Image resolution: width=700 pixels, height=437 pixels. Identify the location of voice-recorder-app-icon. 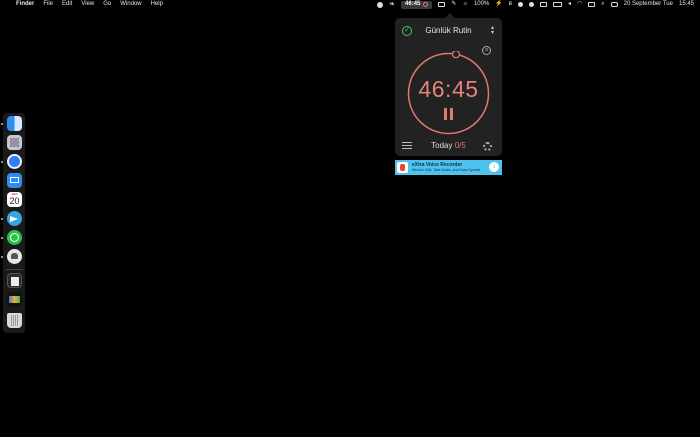
(402, 167).